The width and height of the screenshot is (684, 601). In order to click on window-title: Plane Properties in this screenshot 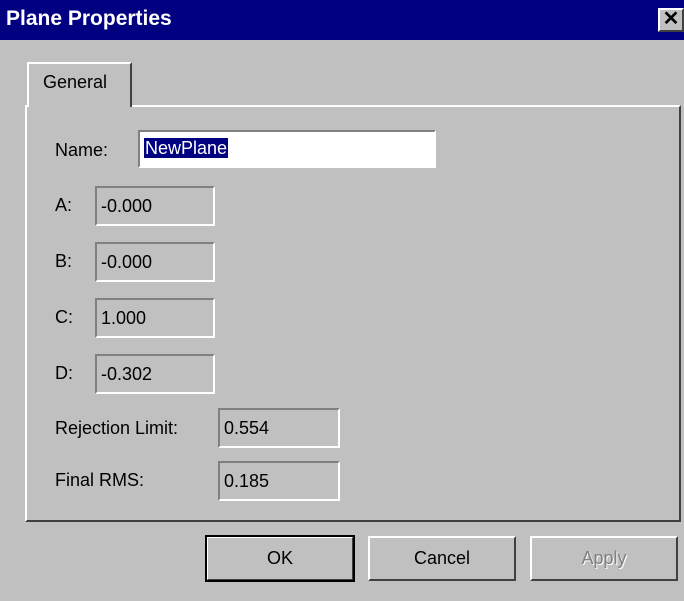, I will do `click(89, 18)`.